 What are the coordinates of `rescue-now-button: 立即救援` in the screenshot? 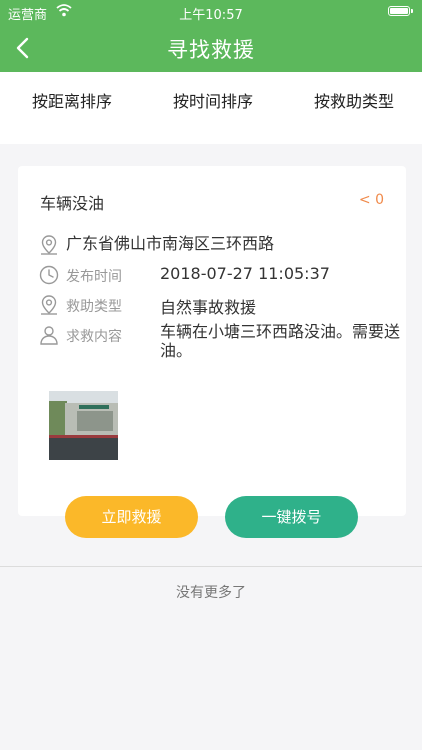 It's located at (131, 517).